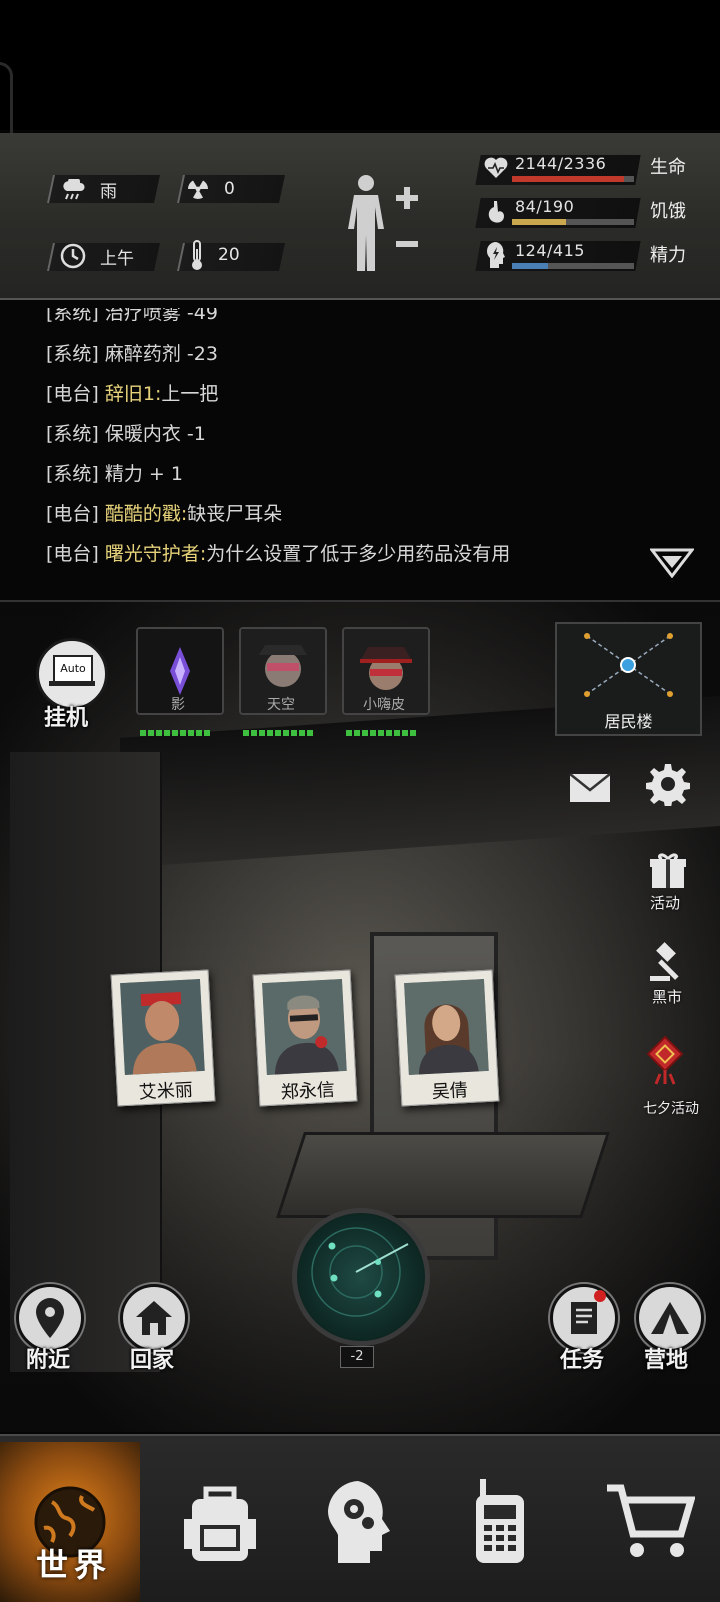 The width and height of the screenshot is (720, 1602). What do you see at coordinates (357, 1357) in the screenshot?
I see `radar-level: -2` at bounding box center [357, 1357].